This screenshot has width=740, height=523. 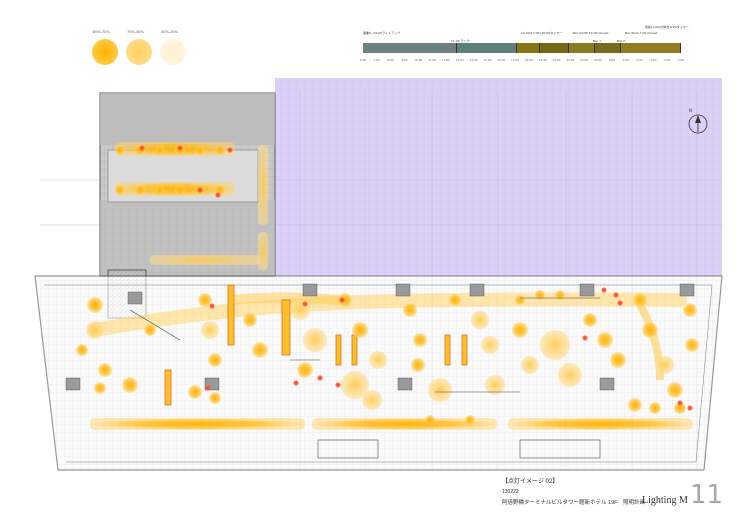 What do you see at coordinates (391, 424) in the screenshot?
I see `light-bars-bottom` at bounding box center [391, 424].